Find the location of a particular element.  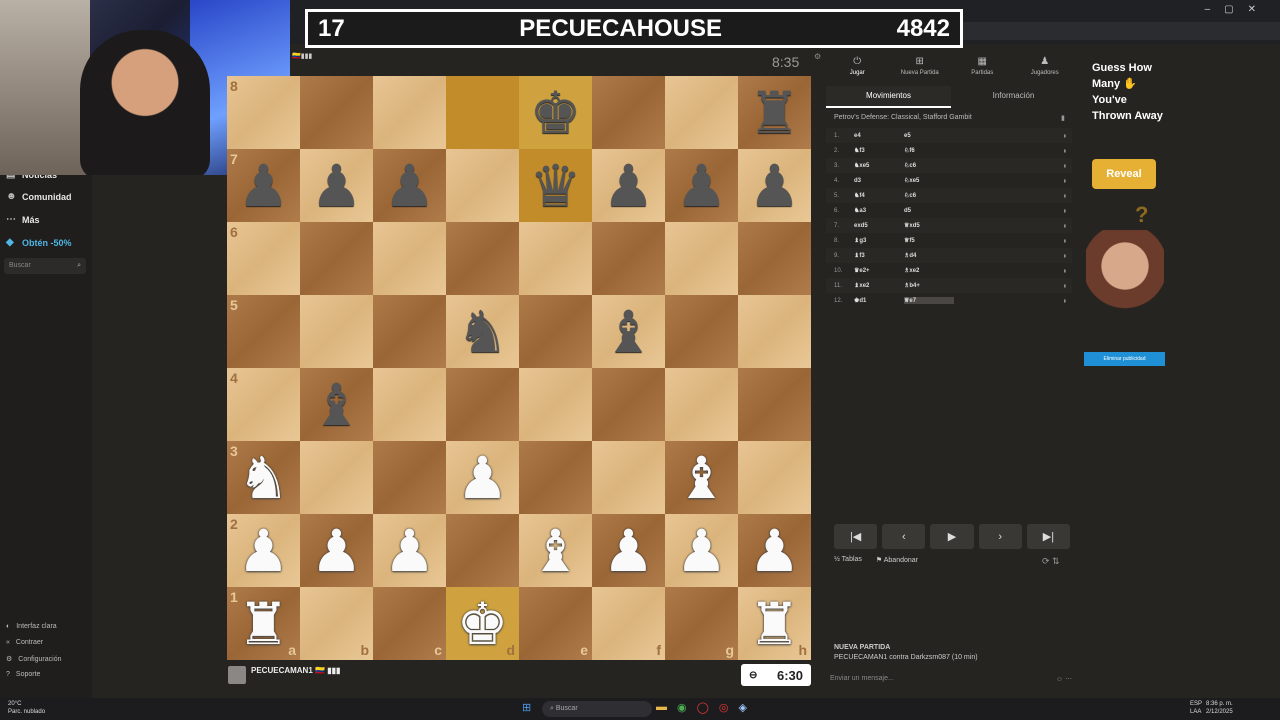

square-e4 is located at coordinates (555, 404).